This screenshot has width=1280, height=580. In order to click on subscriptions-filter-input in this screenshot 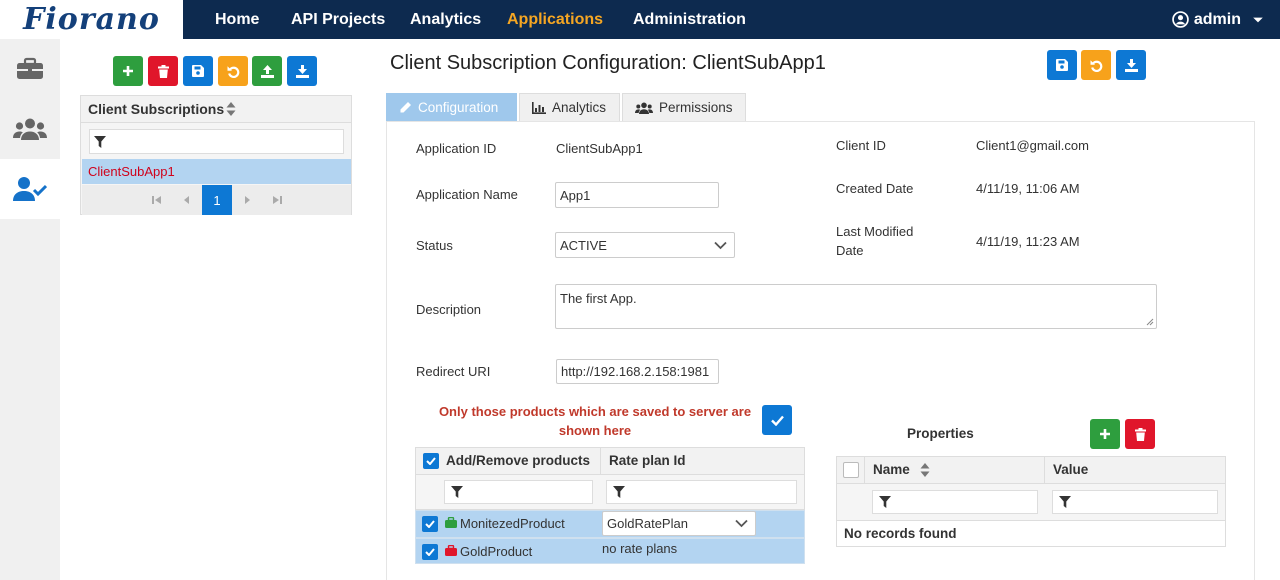, I will do `click(216, 141)`.